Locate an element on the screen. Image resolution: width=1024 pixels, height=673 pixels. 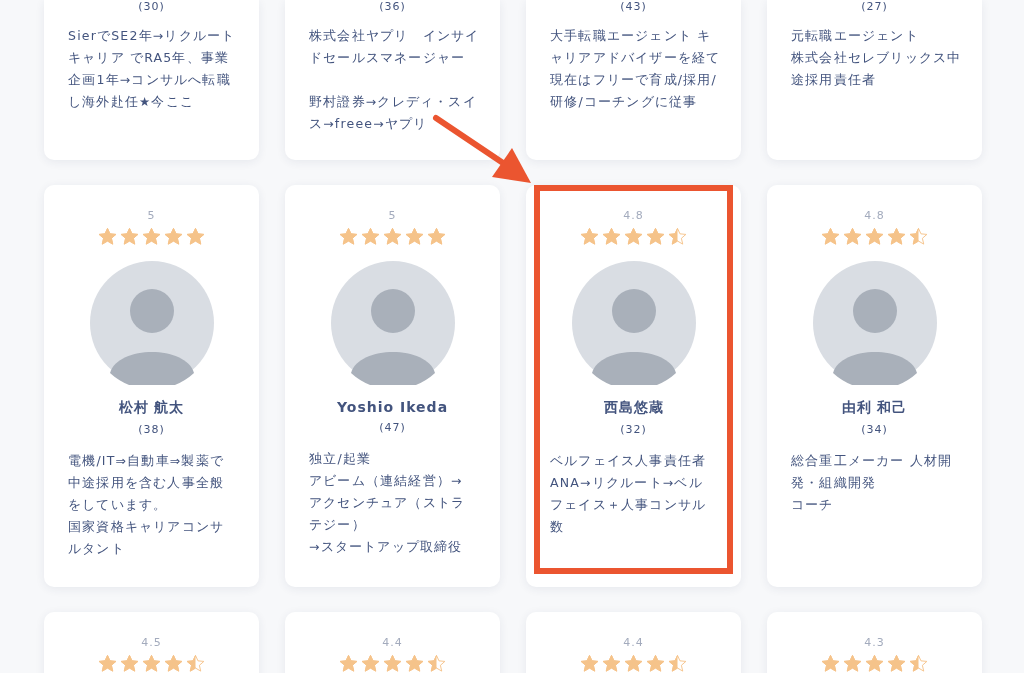
profile-card: 5 松村 航太 (38) 電機/IT⇒自動車⇒製薬で中途採用を含む人事全般をしています。 国家資格キャリアコンサルタント is located at coordinates (151, 386).